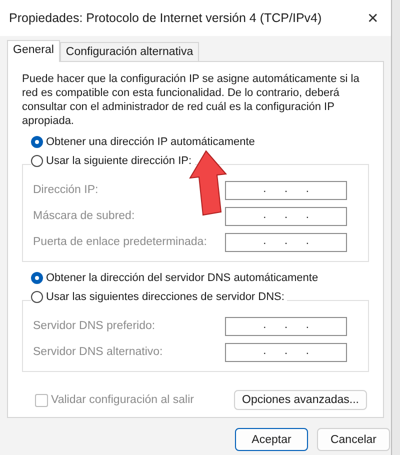  Describe the element at coordinates (165, 18) in the screenshot. I see `window-title: Propiedades: Protocolo de Internet versión 4 (TCP/IPv4)` at that location.